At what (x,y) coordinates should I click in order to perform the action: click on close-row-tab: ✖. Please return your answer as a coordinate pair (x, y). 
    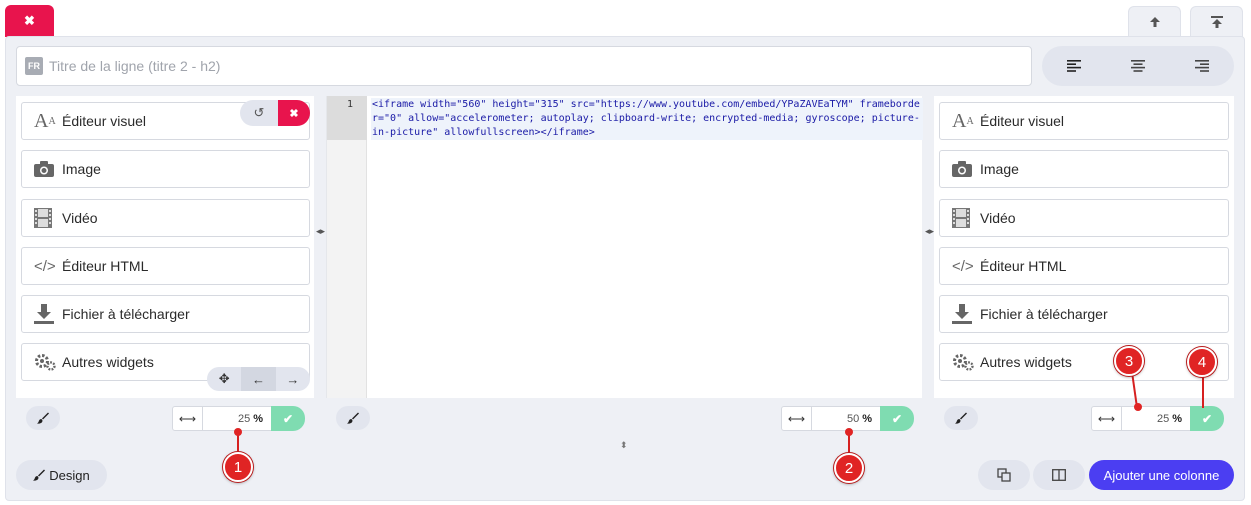
    Looking at the image, I should click on (29, 21).